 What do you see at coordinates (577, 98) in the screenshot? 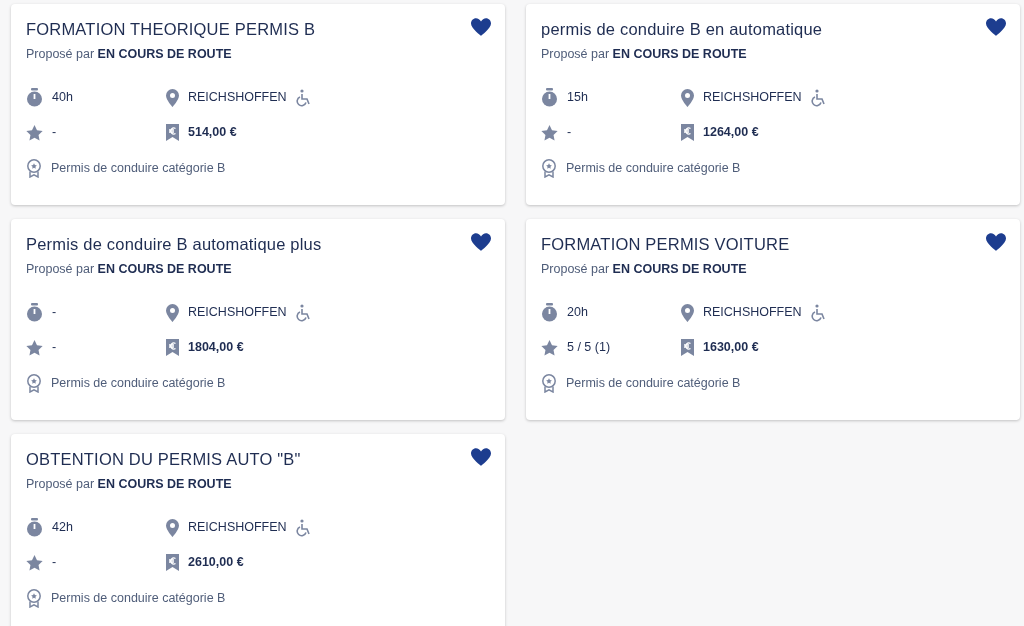
I see `duration-text: 15h` at bounding box center [577, 98].